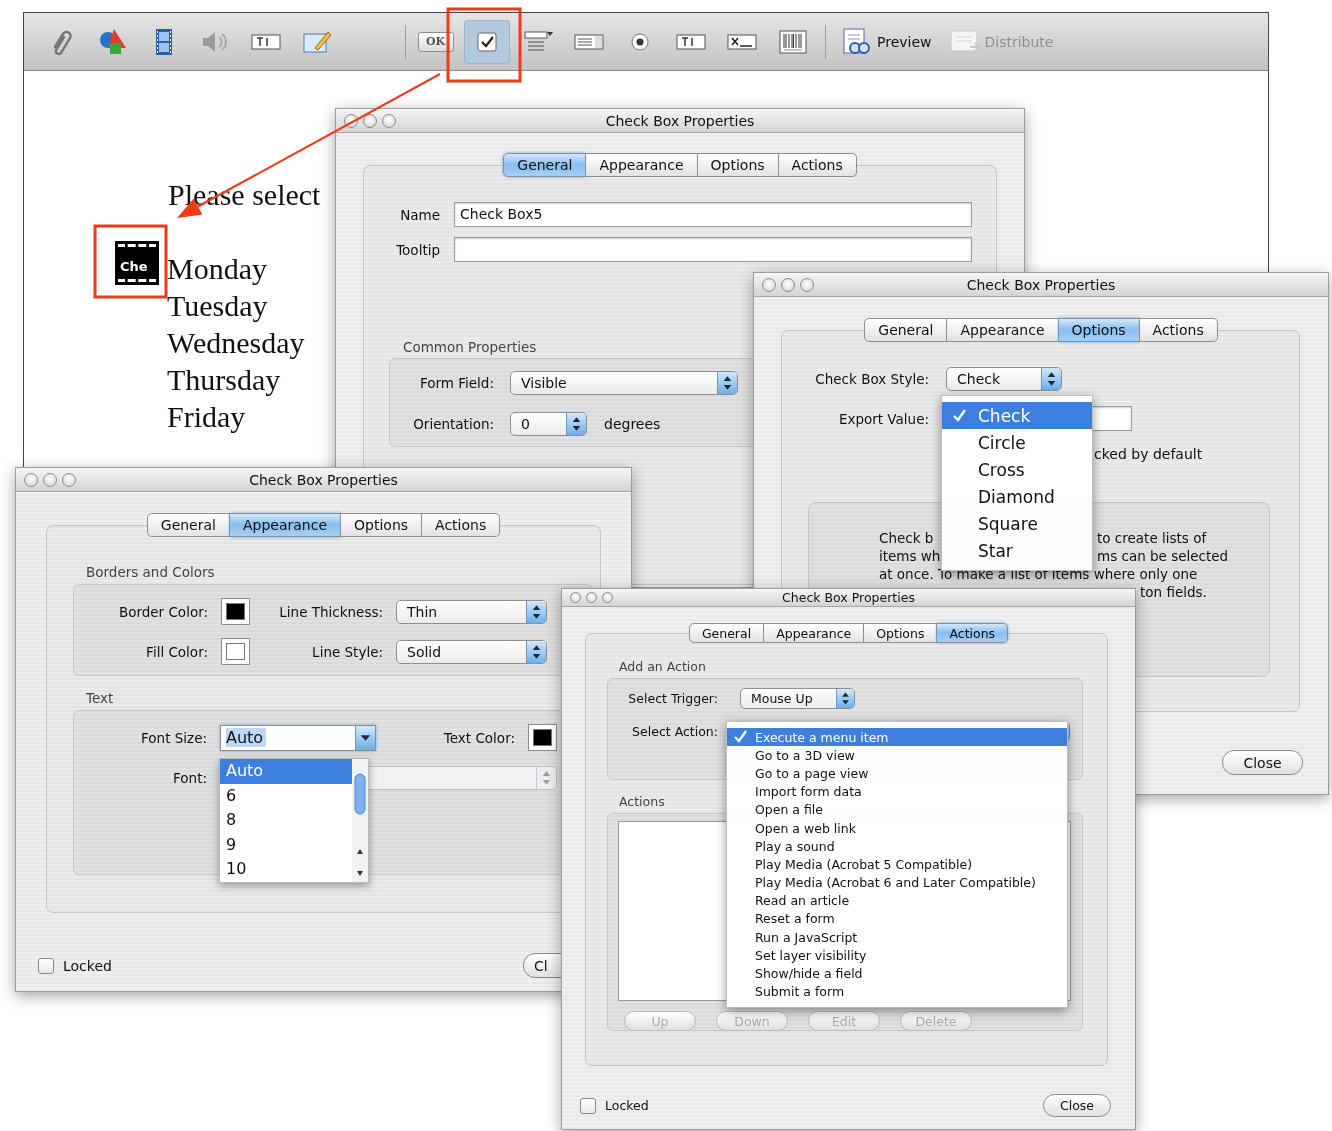 This screenshot has height=1131, width=1332. Describe the element at coordinates (286, 869) in the screenshot. I see `list-item: 10` at that location.